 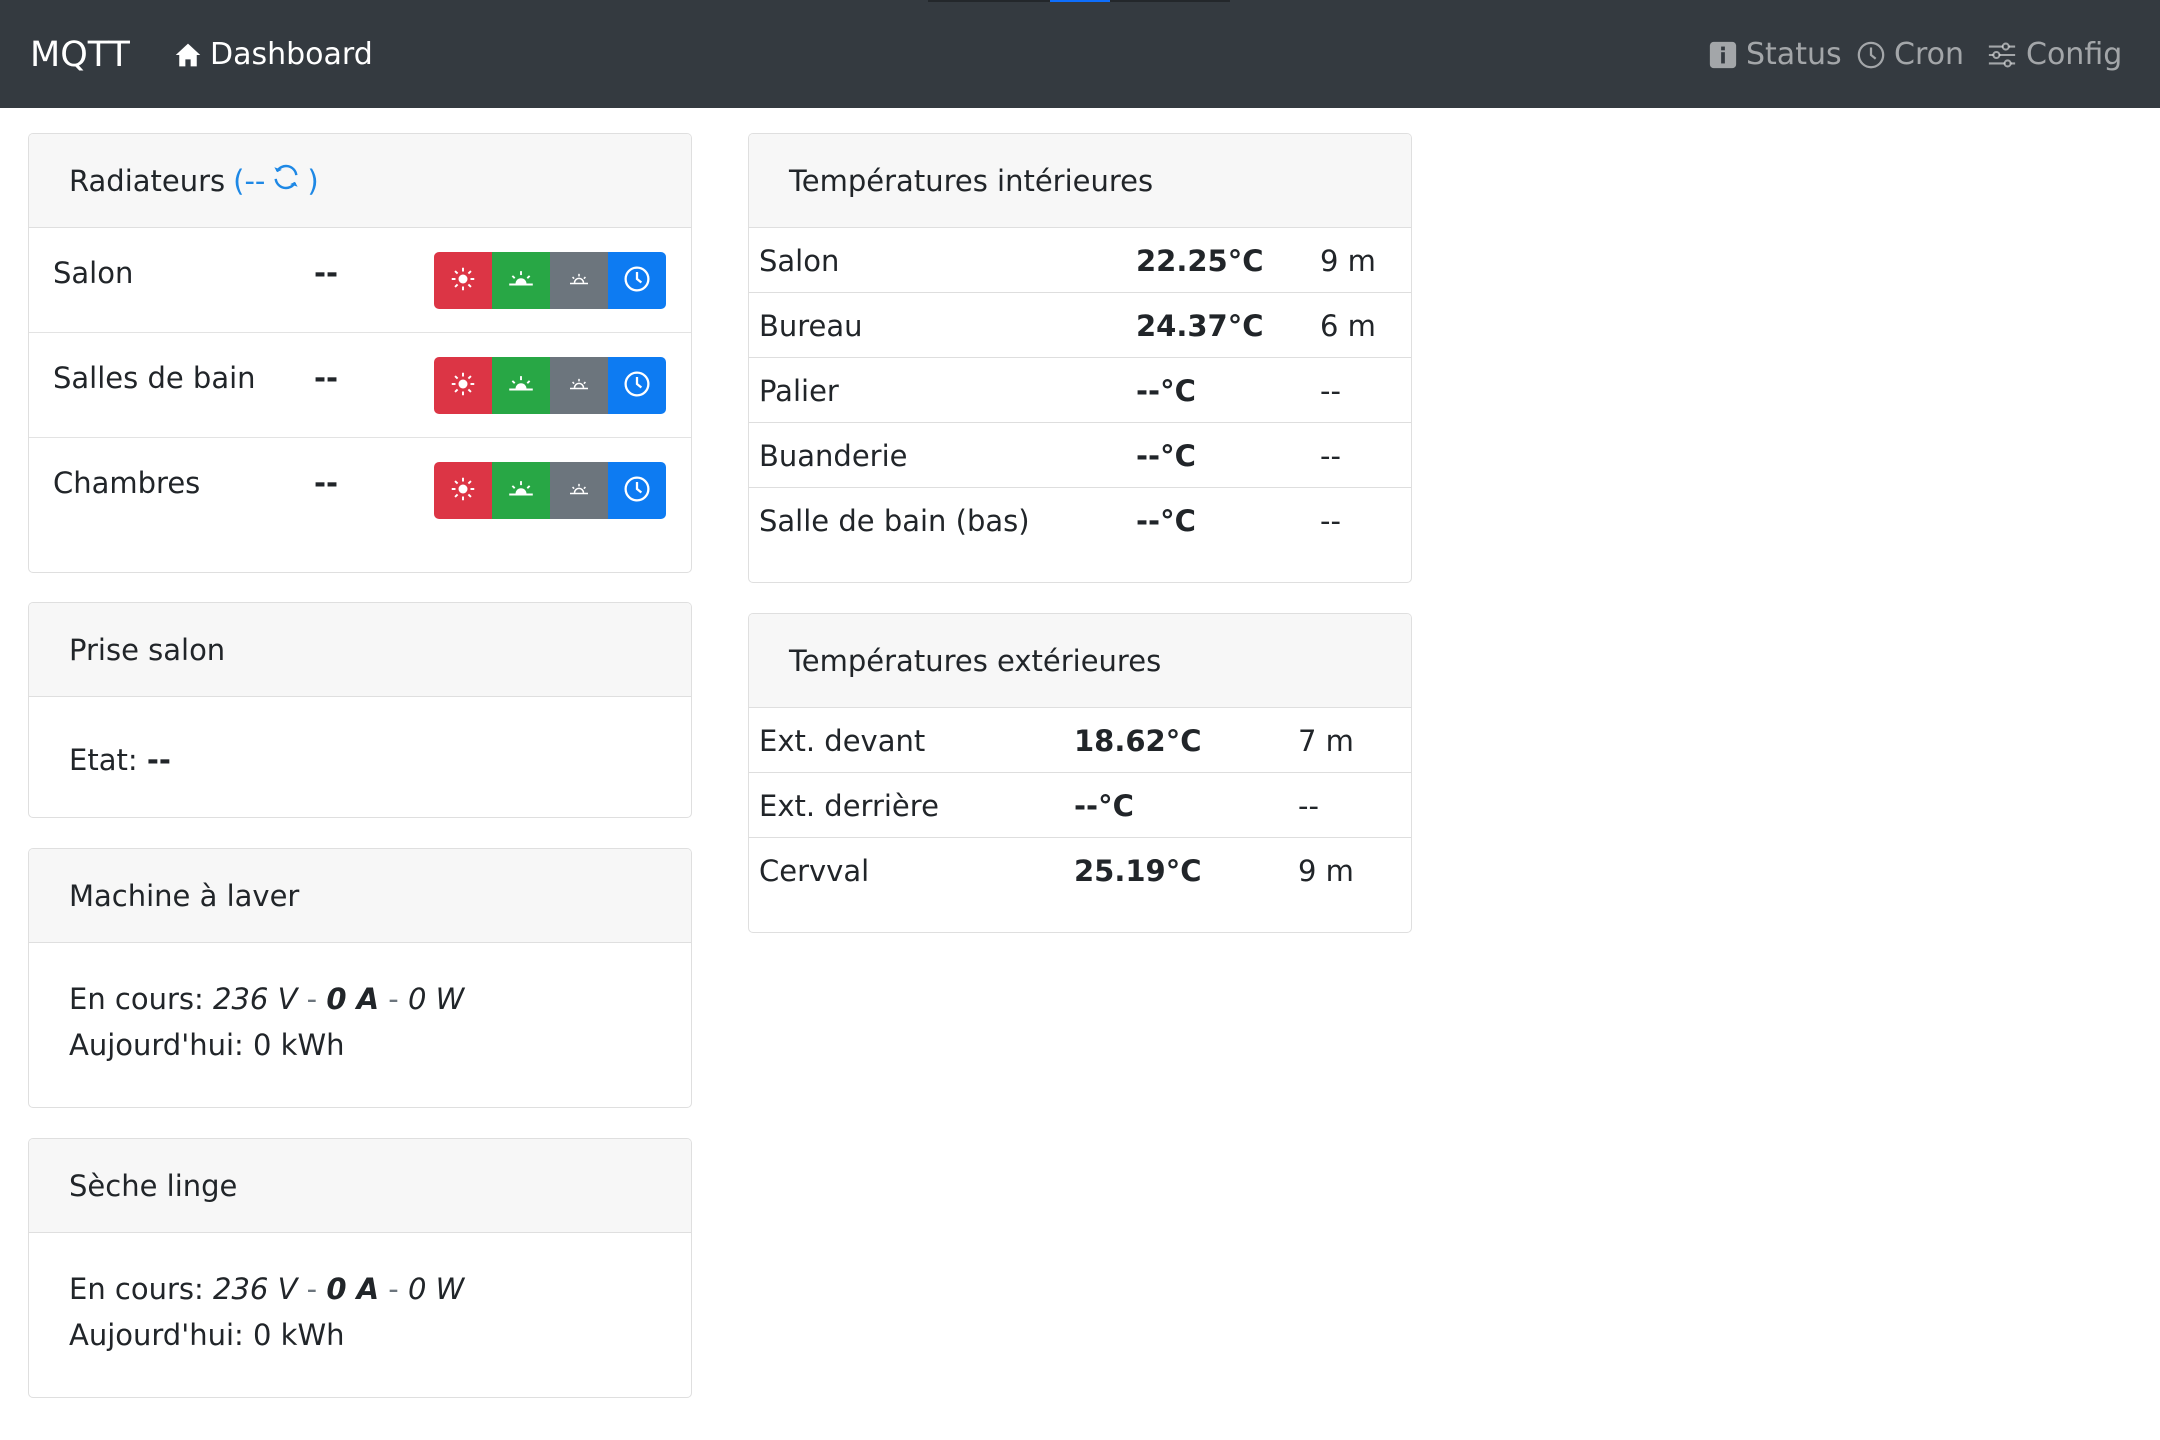 What do you see at coordinates (156, 1045) in the screenshot?
I see `today-label: Aujourd'hui:` at bounding box center [156, 1045].